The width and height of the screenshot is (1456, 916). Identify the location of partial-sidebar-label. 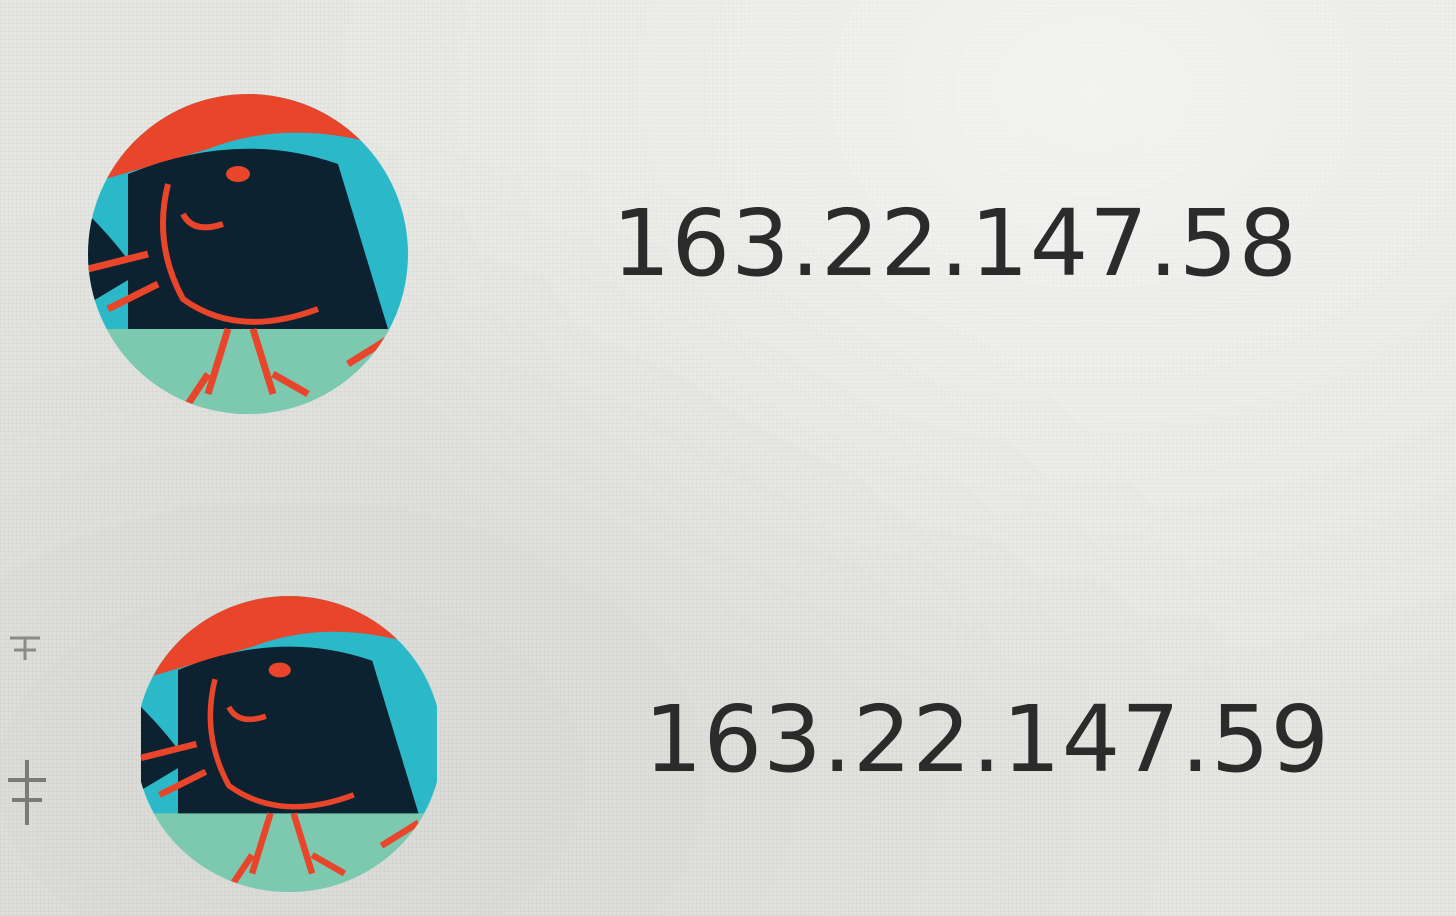
(27, 730).